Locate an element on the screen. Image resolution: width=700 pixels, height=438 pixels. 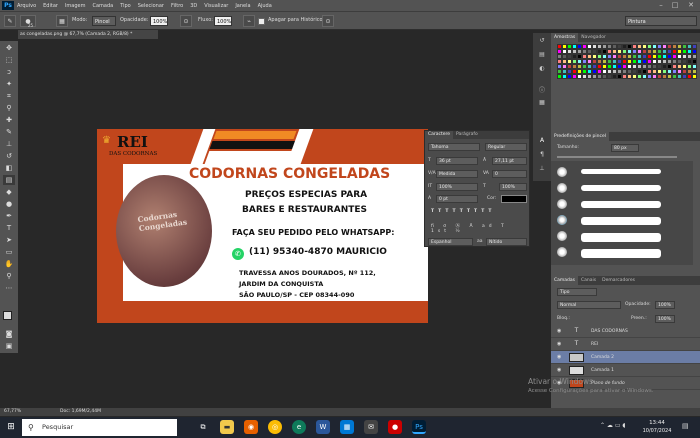
clone-source-icon: ⊥ is located at coordinates (542, 169).